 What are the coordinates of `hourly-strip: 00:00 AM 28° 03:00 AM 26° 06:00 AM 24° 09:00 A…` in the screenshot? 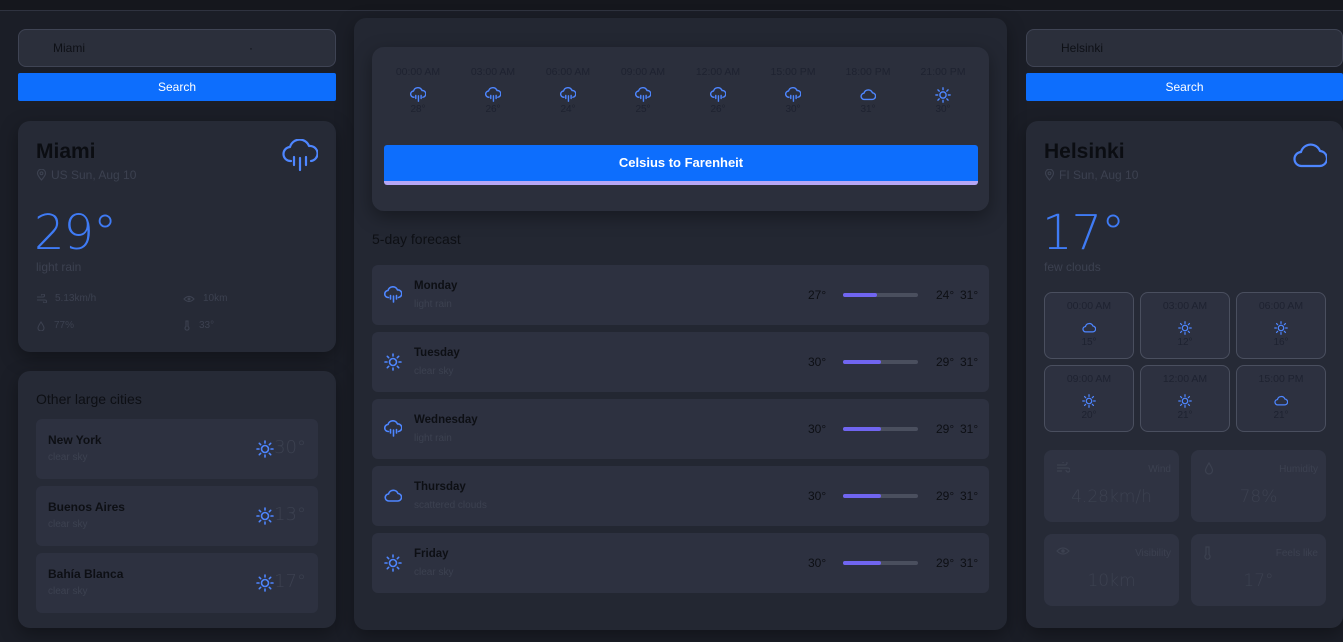 It's located at (683, 96).